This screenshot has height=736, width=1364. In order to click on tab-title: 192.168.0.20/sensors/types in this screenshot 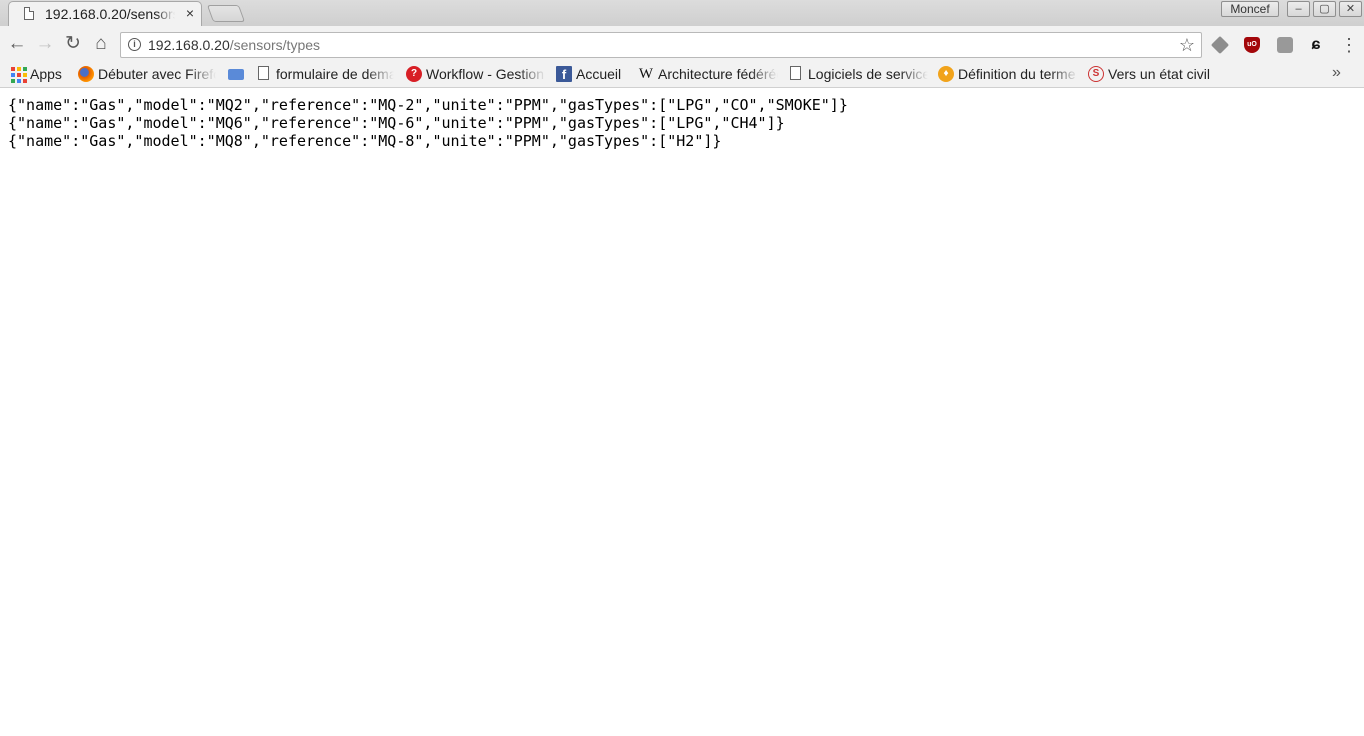, I will do `click(110, 14)`.